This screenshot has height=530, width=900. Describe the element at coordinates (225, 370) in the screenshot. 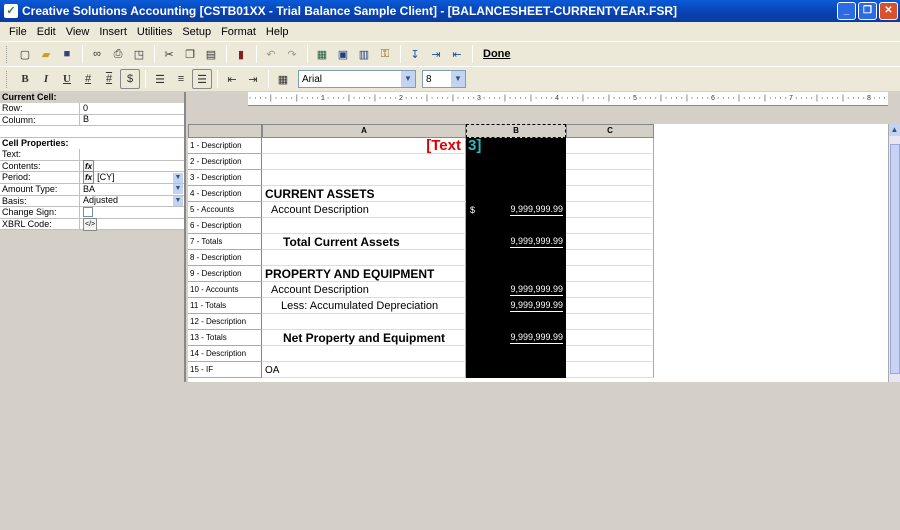

I see `row-header: 15 - IF` at that location.